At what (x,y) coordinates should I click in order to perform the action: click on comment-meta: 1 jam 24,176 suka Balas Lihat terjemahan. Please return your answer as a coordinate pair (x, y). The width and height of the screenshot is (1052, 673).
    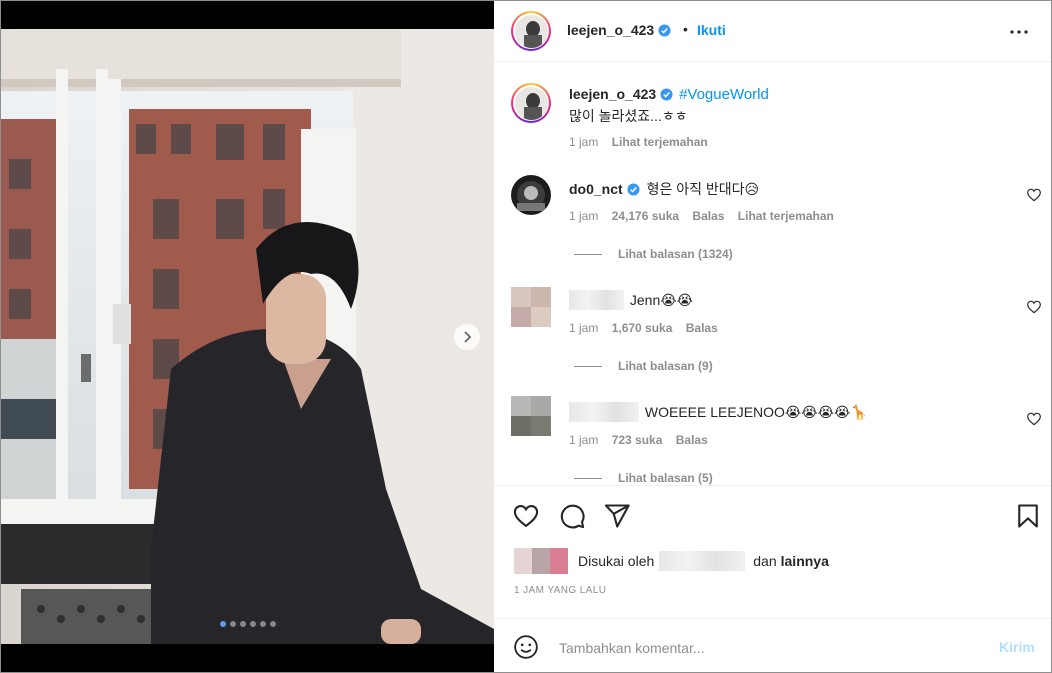
    Looking at the image, I should click on (706, 216).